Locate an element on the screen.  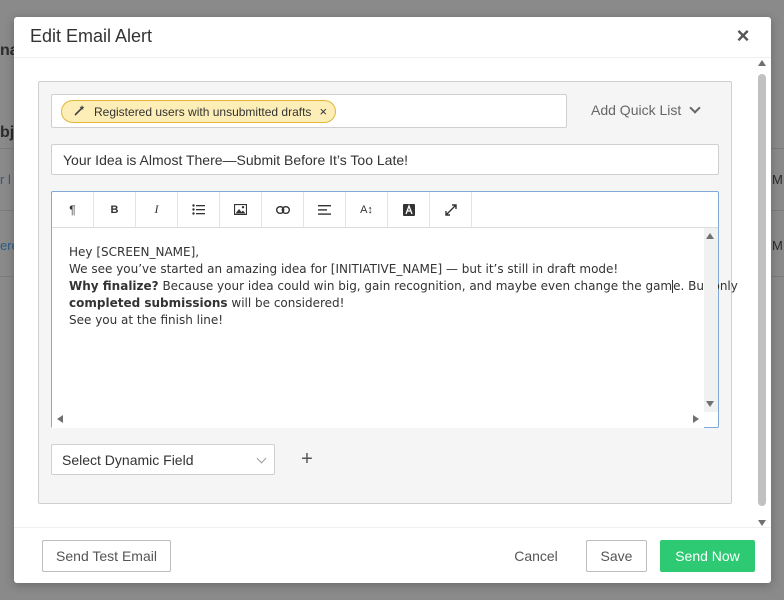
magic-wand-icon is located at coordinates (80, 111).